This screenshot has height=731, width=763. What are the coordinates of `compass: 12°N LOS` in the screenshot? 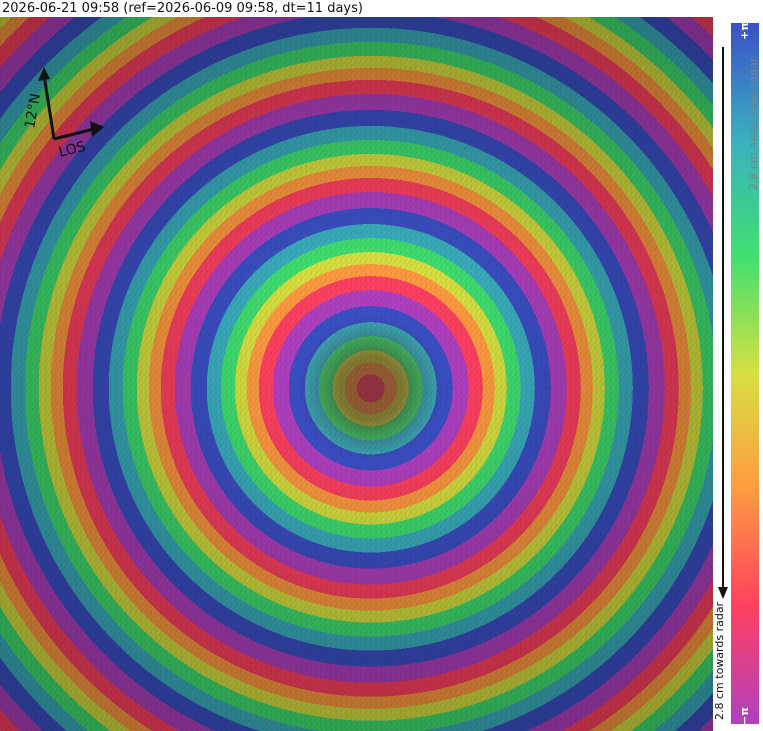 It's located at (64, 112).